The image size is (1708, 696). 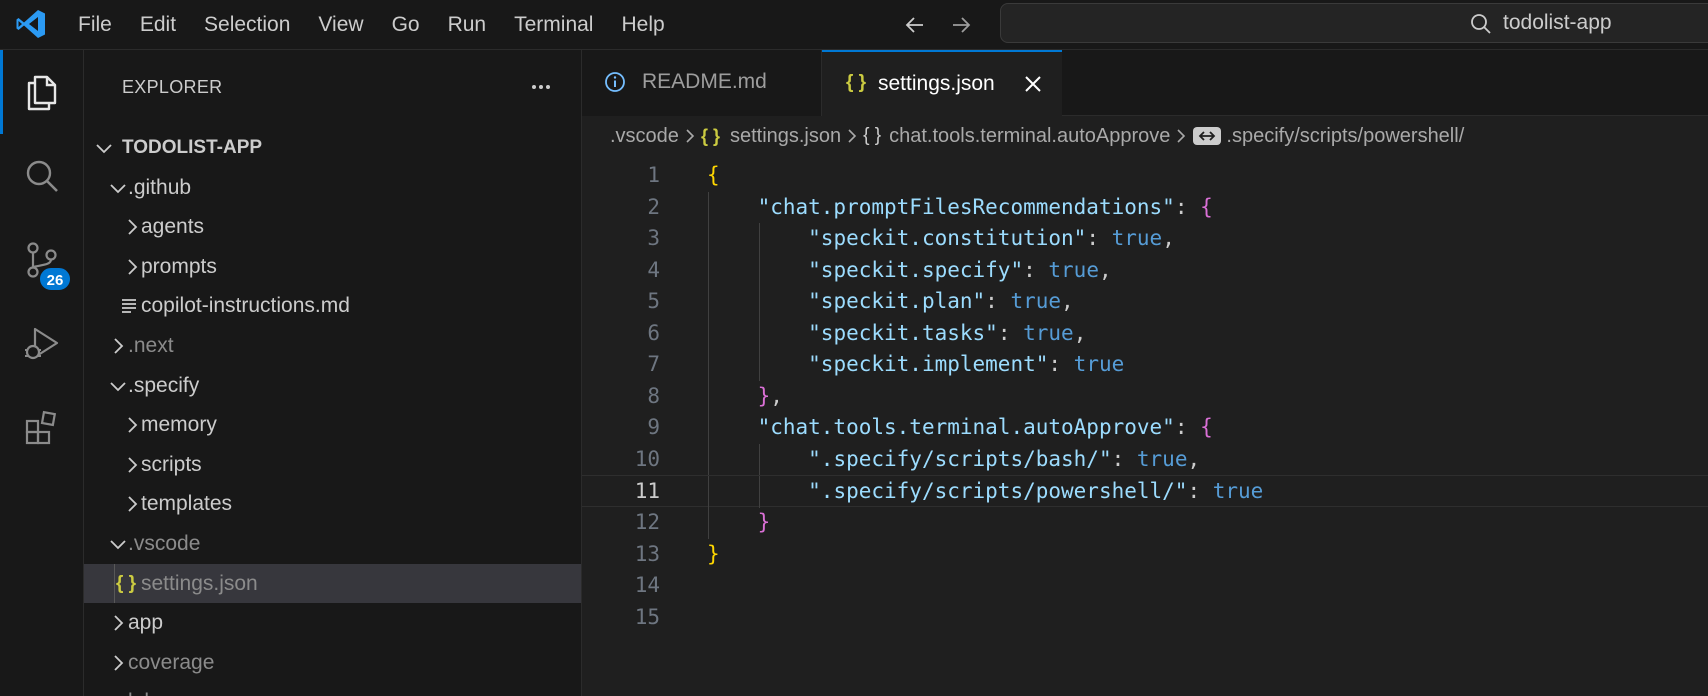 I want to click on code-line: 7 "speckit.implement": true, so click(x=1145, y=365).